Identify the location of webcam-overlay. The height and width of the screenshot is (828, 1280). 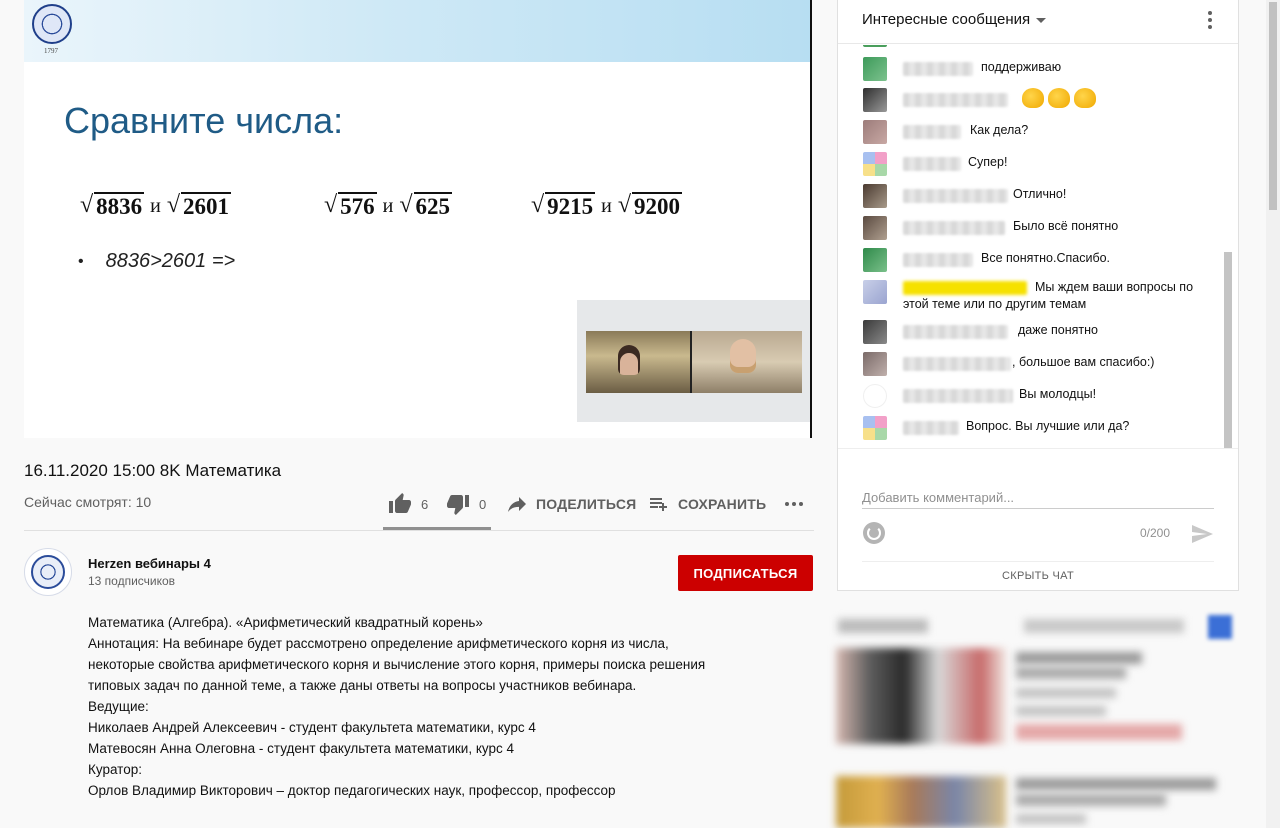
(693, 361).